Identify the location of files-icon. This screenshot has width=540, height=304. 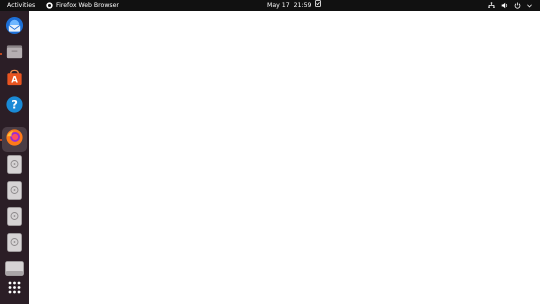
(14, 53).